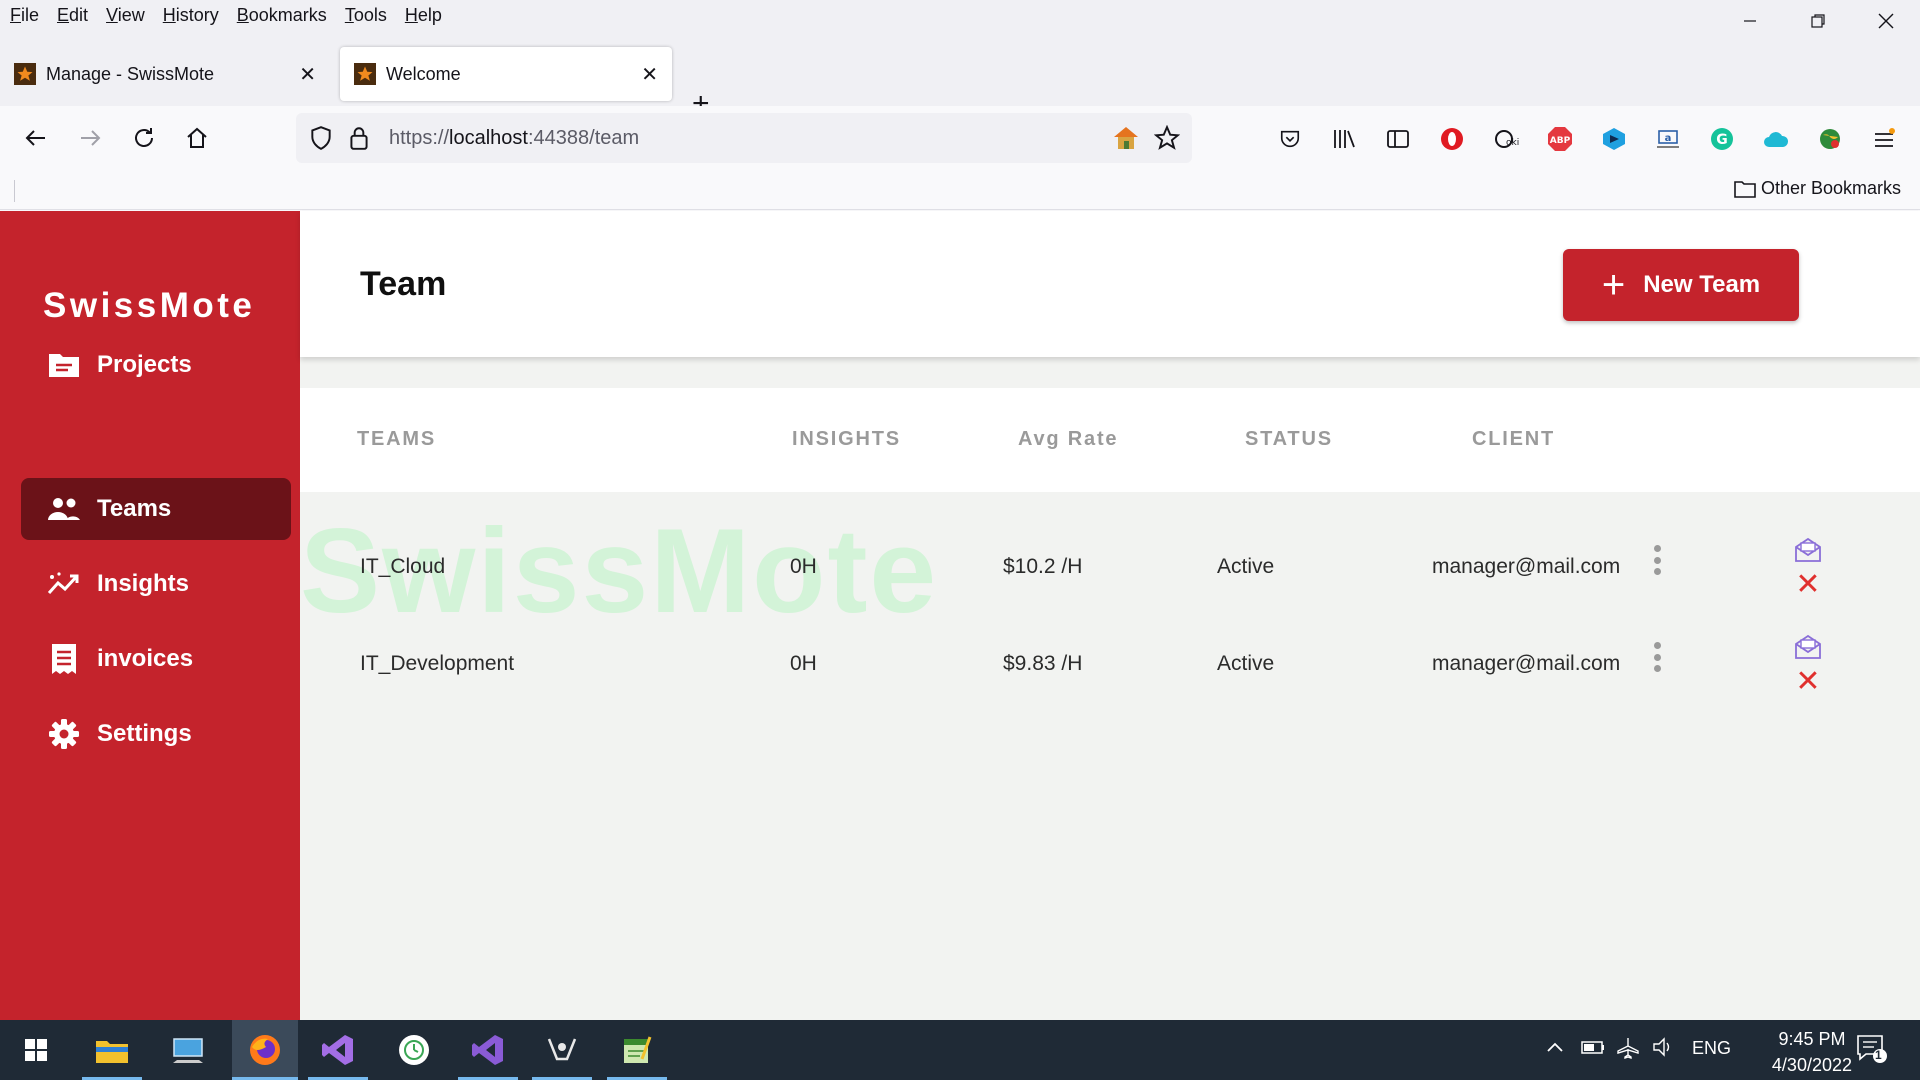 The image size is (1920, 1080). I want to click on grammar-icon: oki, so click(1506, 139).